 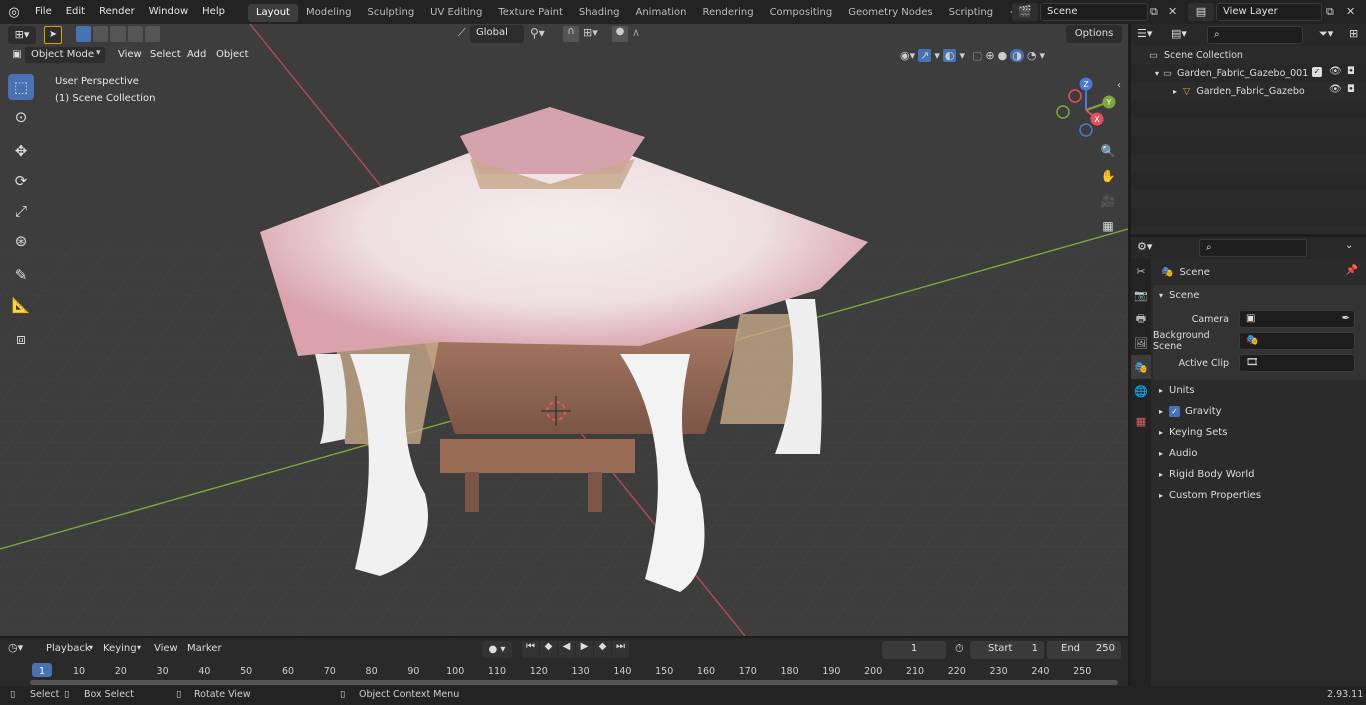 What do you see at coordinates (84, 34) in the screenshot?
I see `select-set-icon` at bounding box center [84, 34].